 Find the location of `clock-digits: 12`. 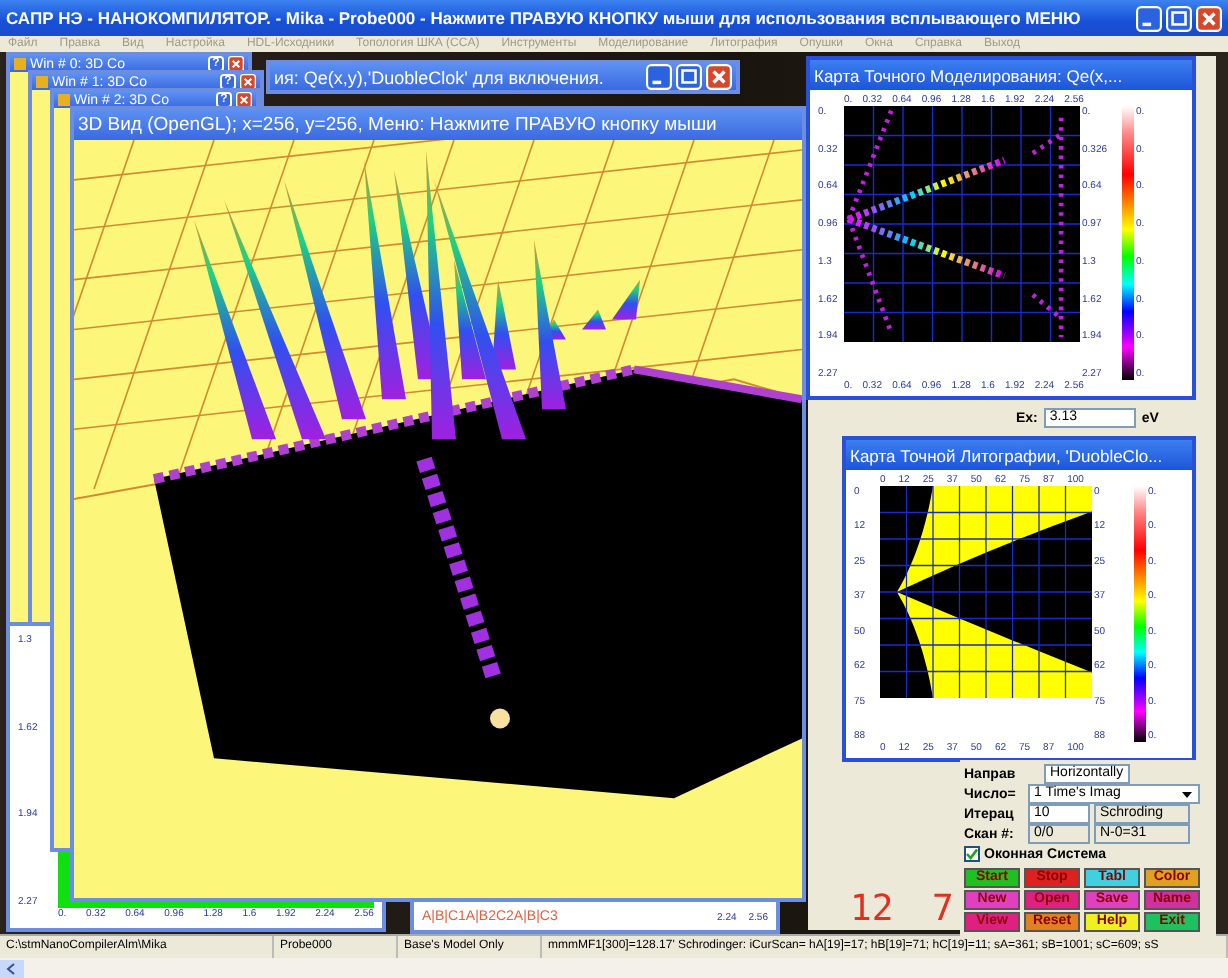

clock-digits: 12 is located at coordinates (872, 909).